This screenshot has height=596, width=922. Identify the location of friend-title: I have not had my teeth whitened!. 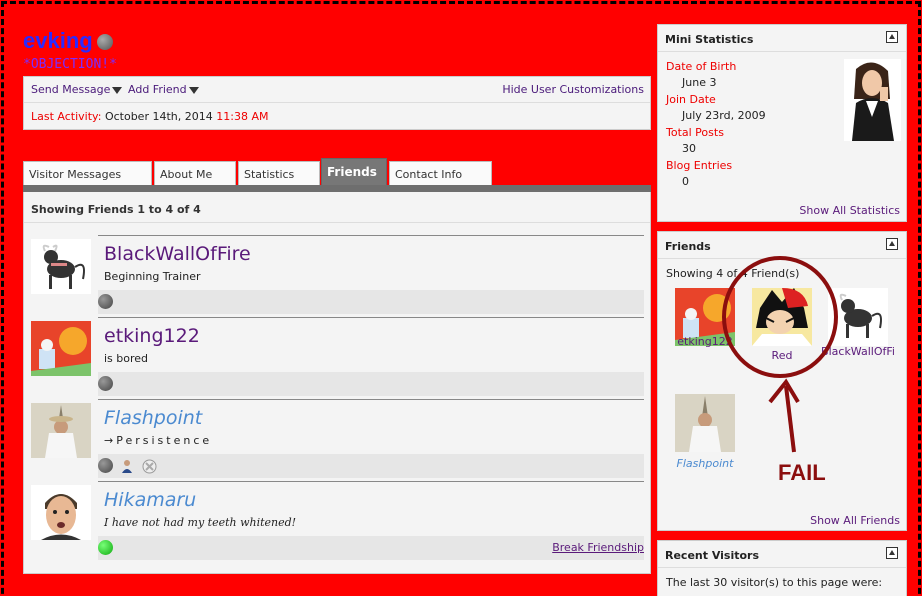
(200, 522).